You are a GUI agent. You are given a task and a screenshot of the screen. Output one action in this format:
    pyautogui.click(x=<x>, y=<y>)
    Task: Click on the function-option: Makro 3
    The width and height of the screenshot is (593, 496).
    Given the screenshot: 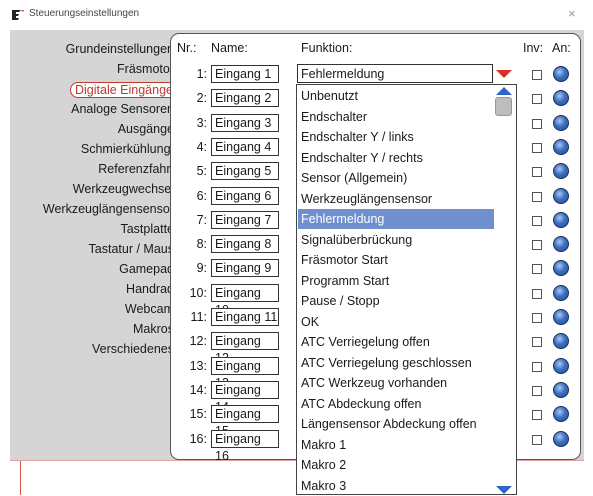 What is the action you would take?
    pyautogui.click(x=396, y=486)
    